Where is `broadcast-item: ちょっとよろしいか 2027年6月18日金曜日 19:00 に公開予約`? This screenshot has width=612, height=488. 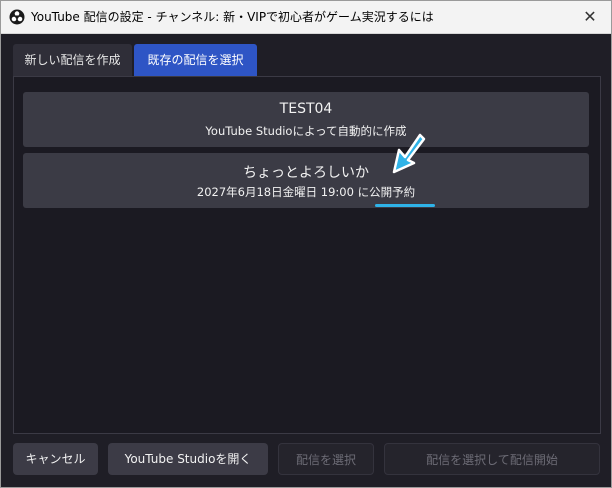
broadcast-item: ちょっとよろしいか 2027年6月18日金曜日 19:00 に公開予約 is located at coordinates (306, 180).